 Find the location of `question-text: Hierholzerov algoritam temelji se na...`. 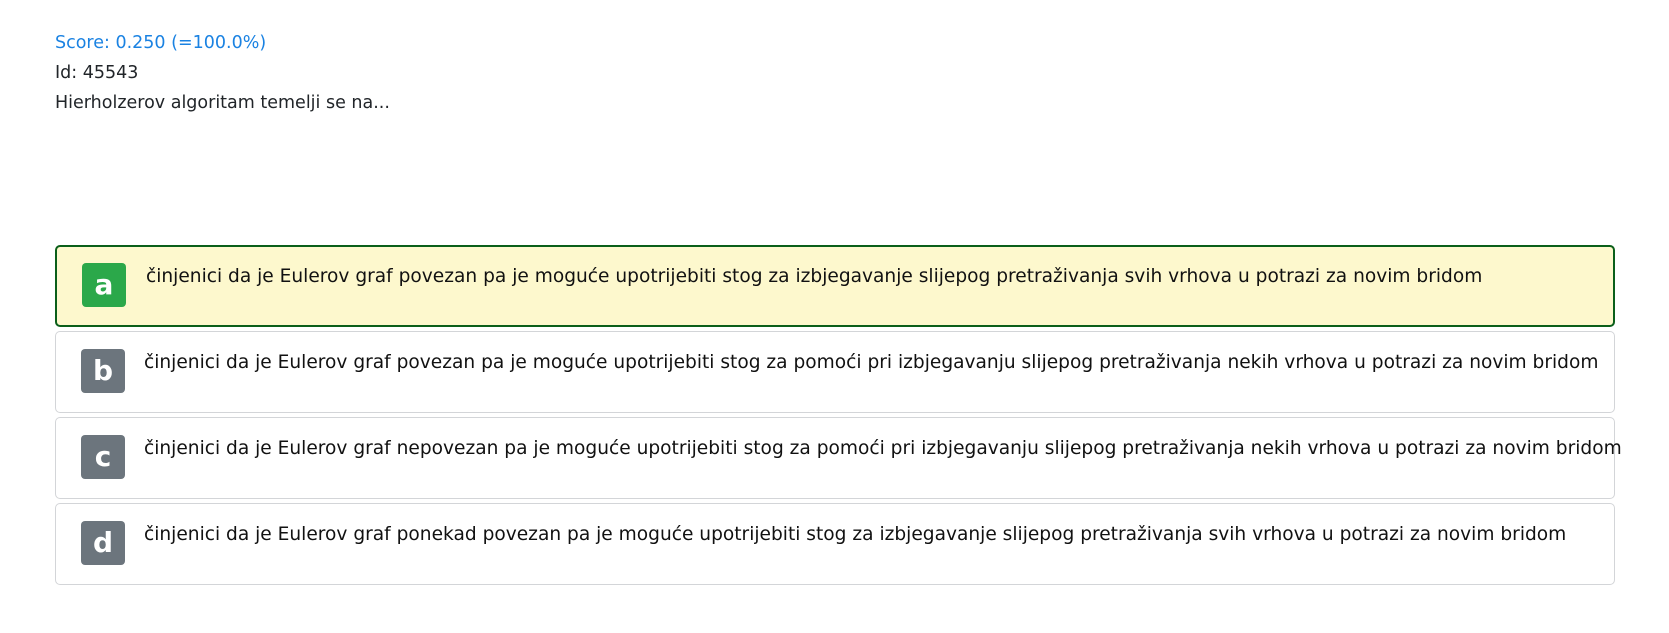

question-text: Hierholzerov algoritam temelji se na... is located at coordinates (222, 103).